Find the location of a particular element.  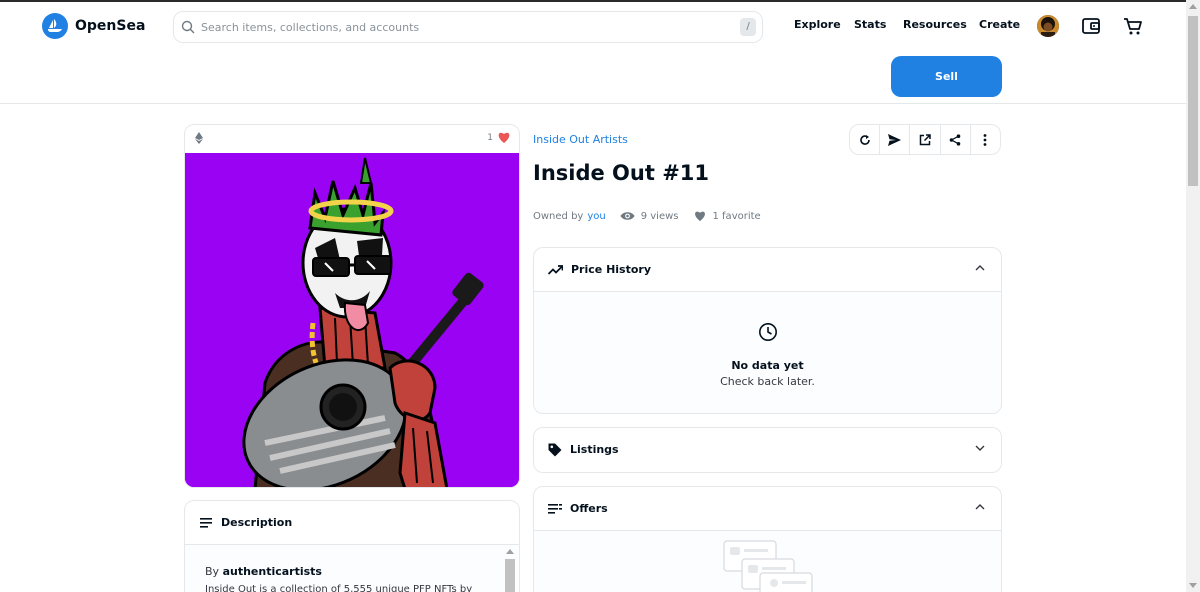

no-data-title: No data yet is located at coordinates (767, 365).